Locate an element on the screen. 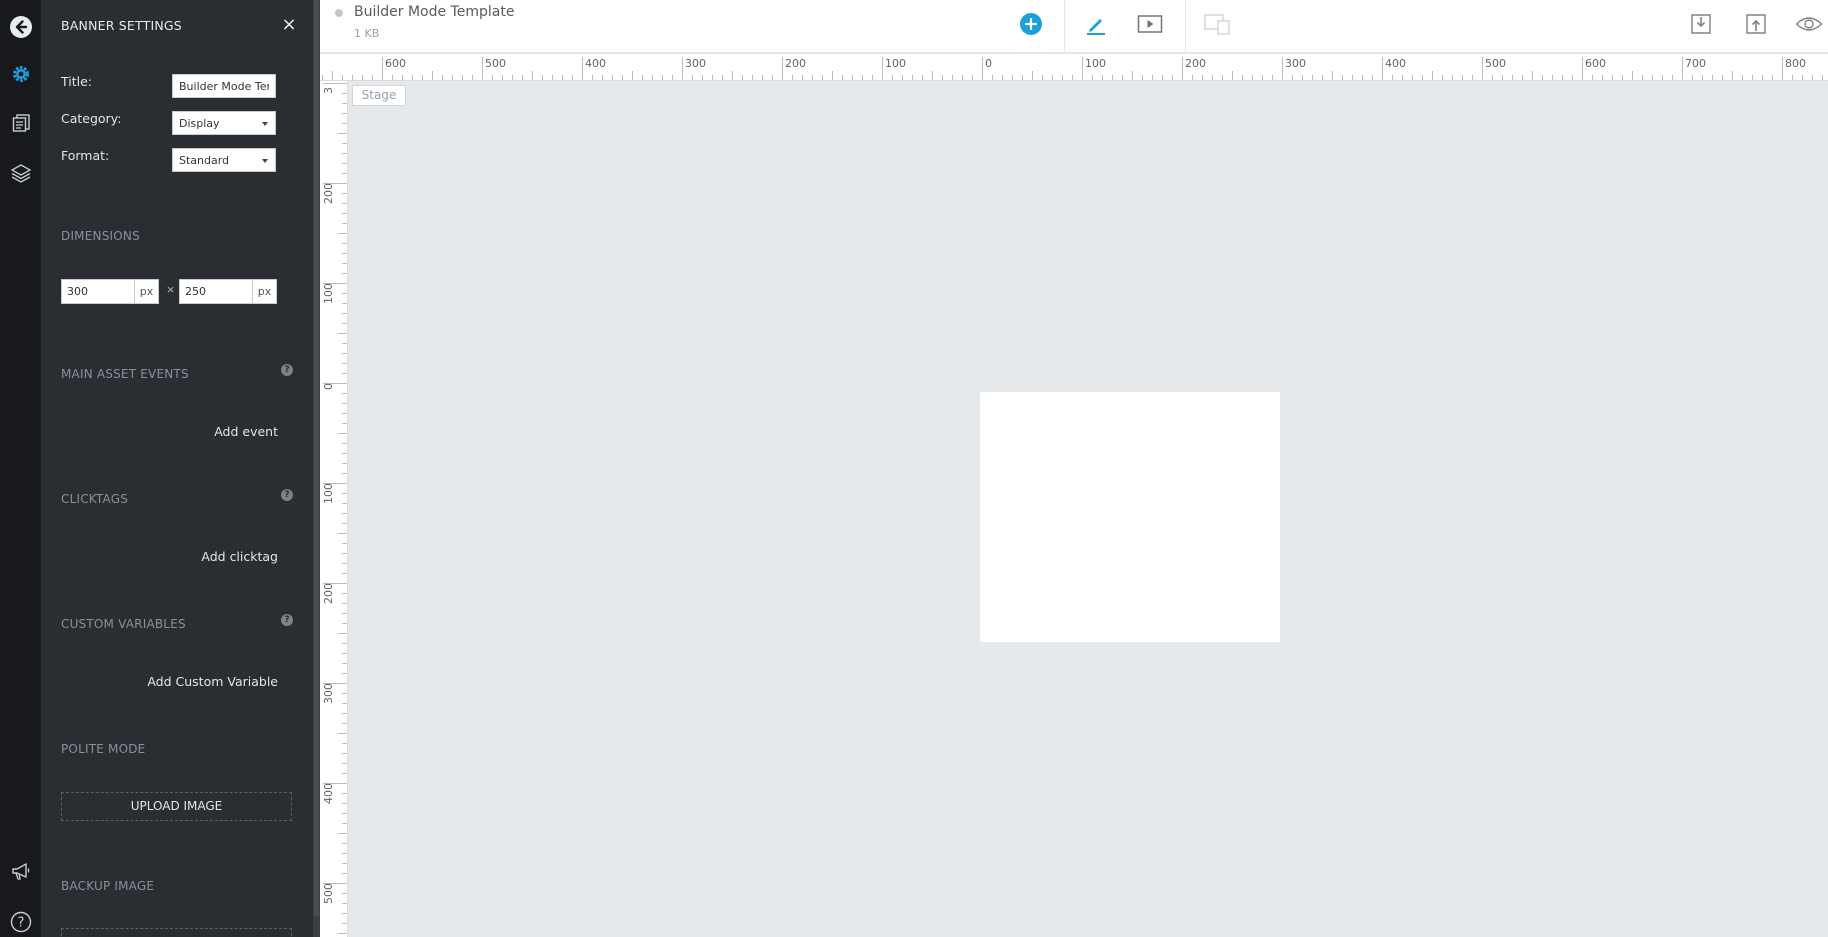  clicktags-help-icon: ? is located at coordinates (287, 495).